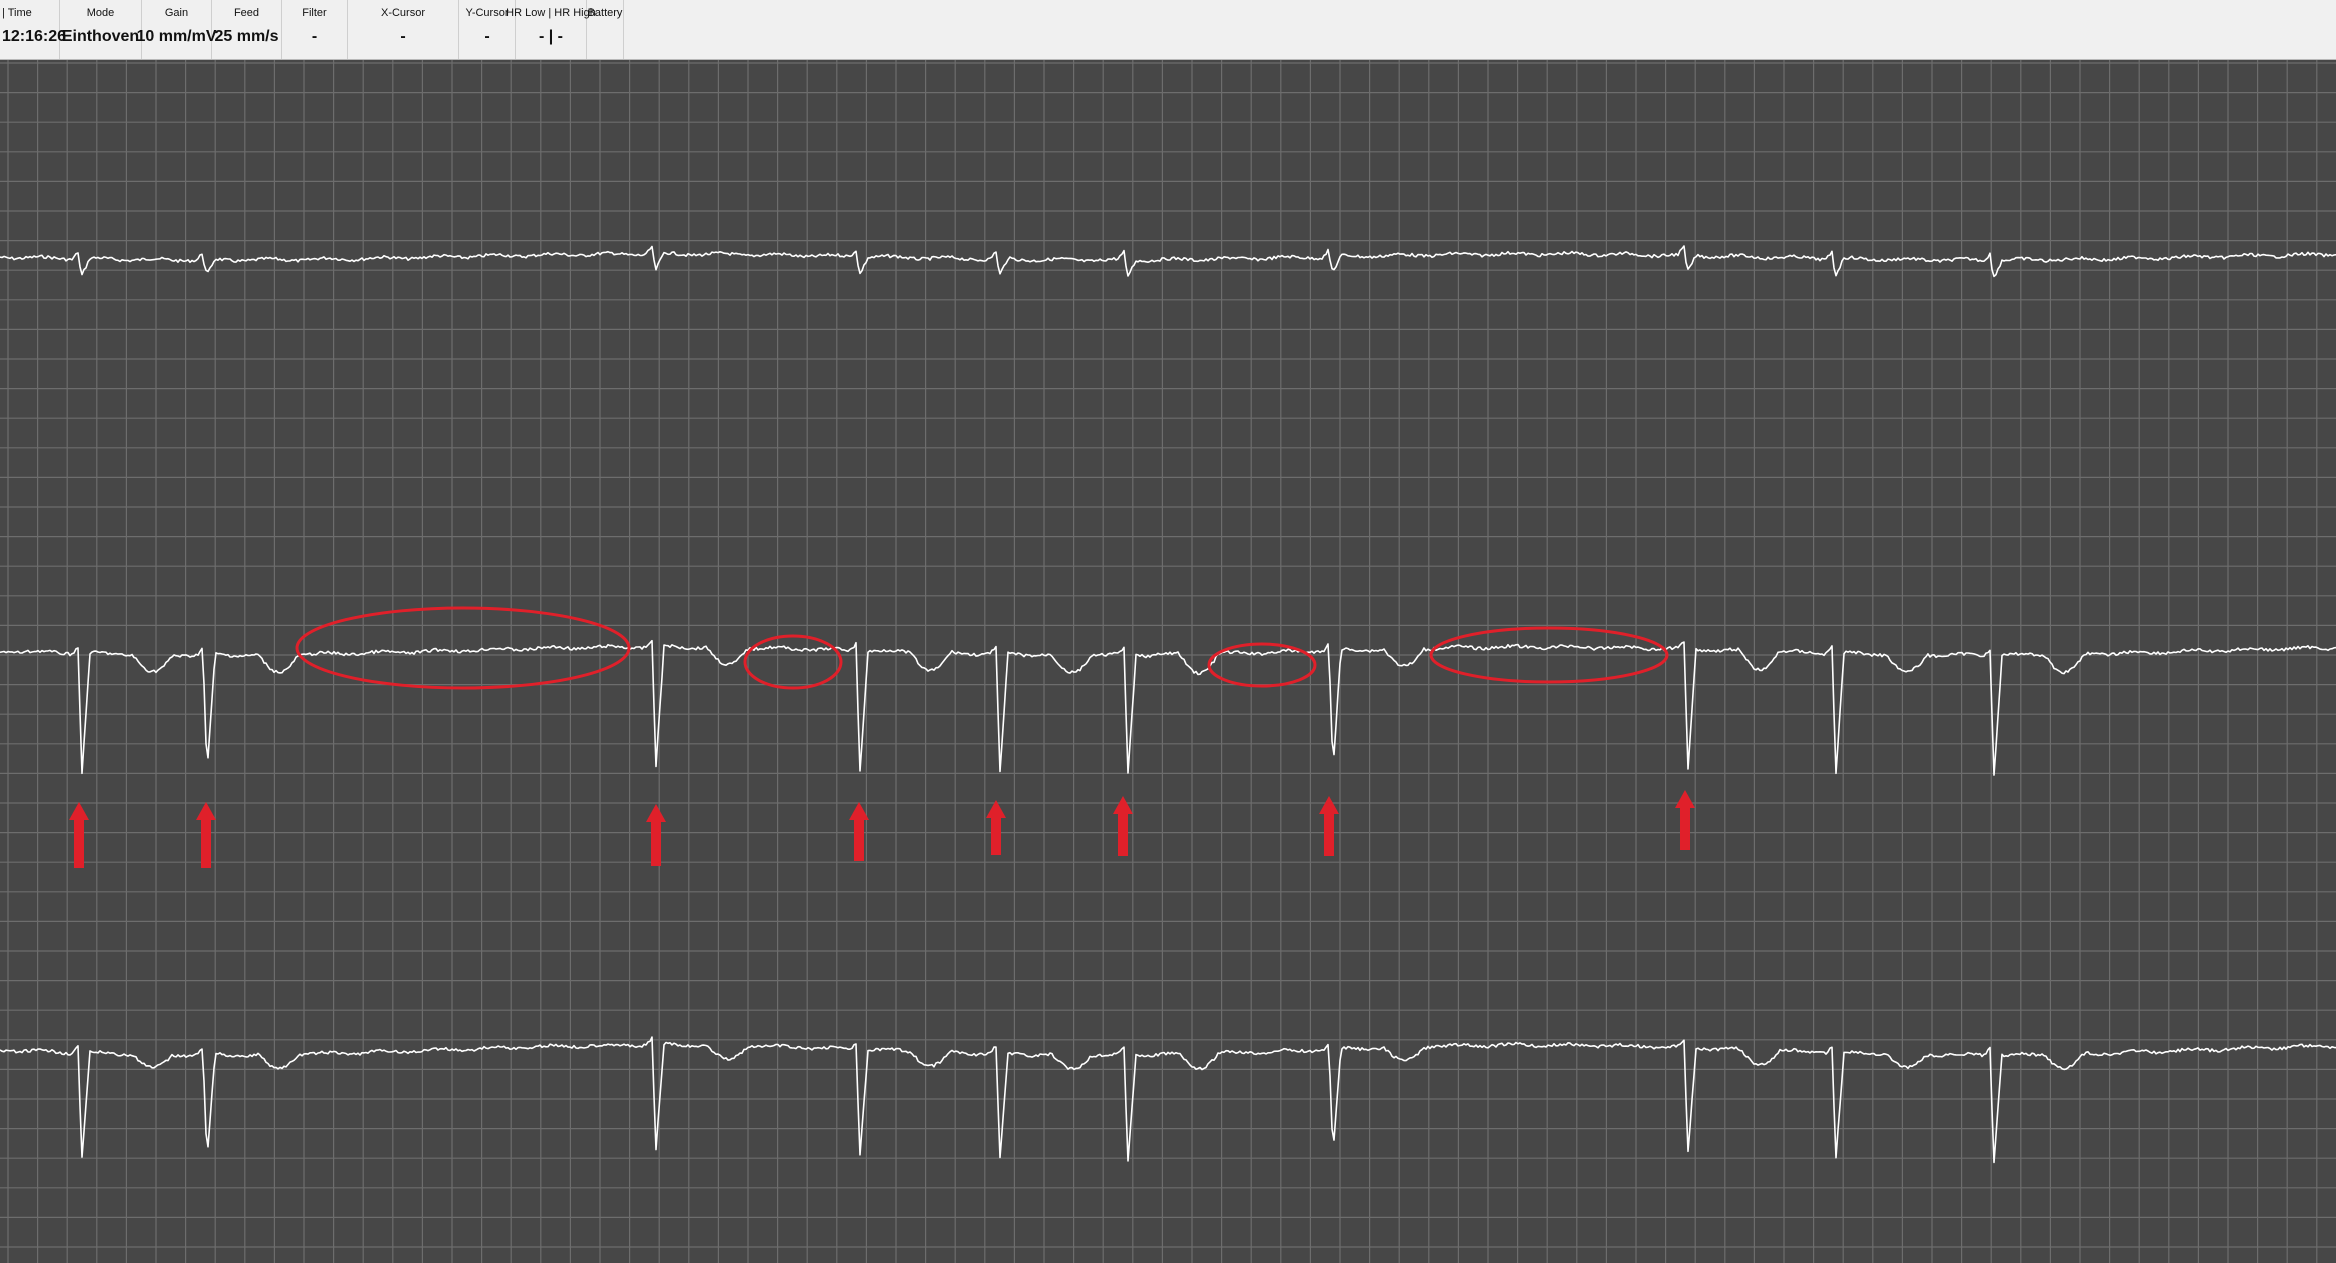  I want to click on x-cursor-value: -, so click(403, 36).